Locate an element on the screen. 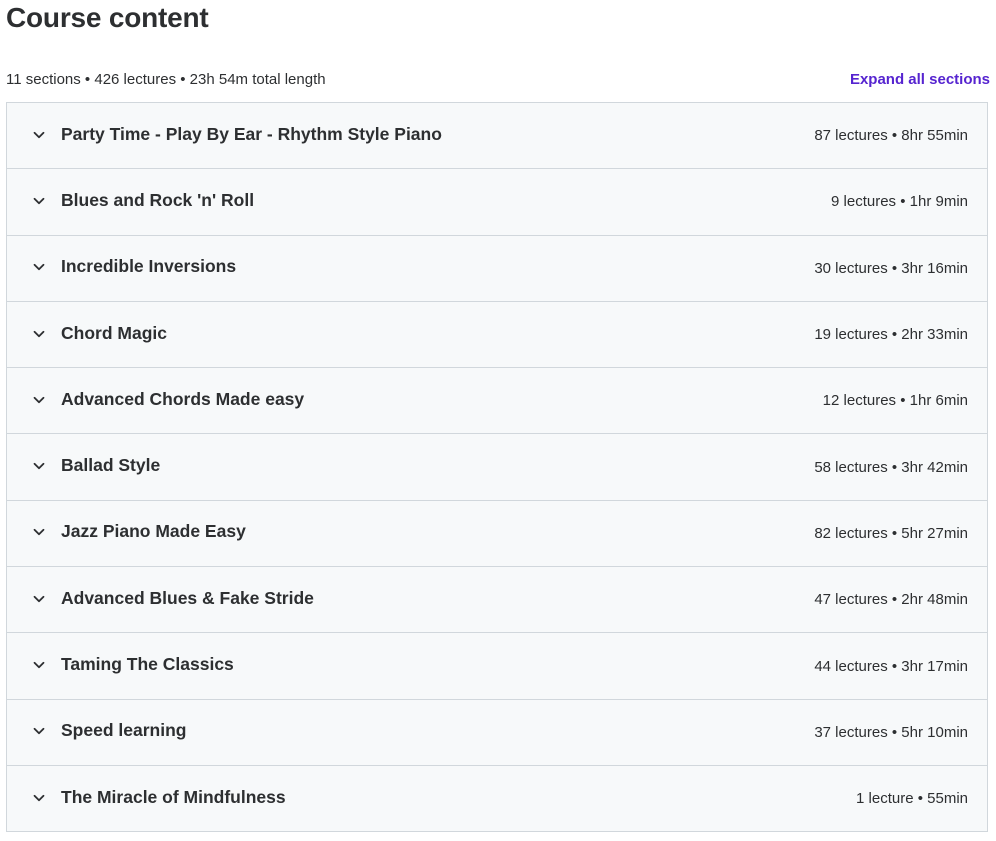 This screenshot has width=996, height=841. section-meta: 12 lectures • 1hr 6min is located at coordinates (895, 401).